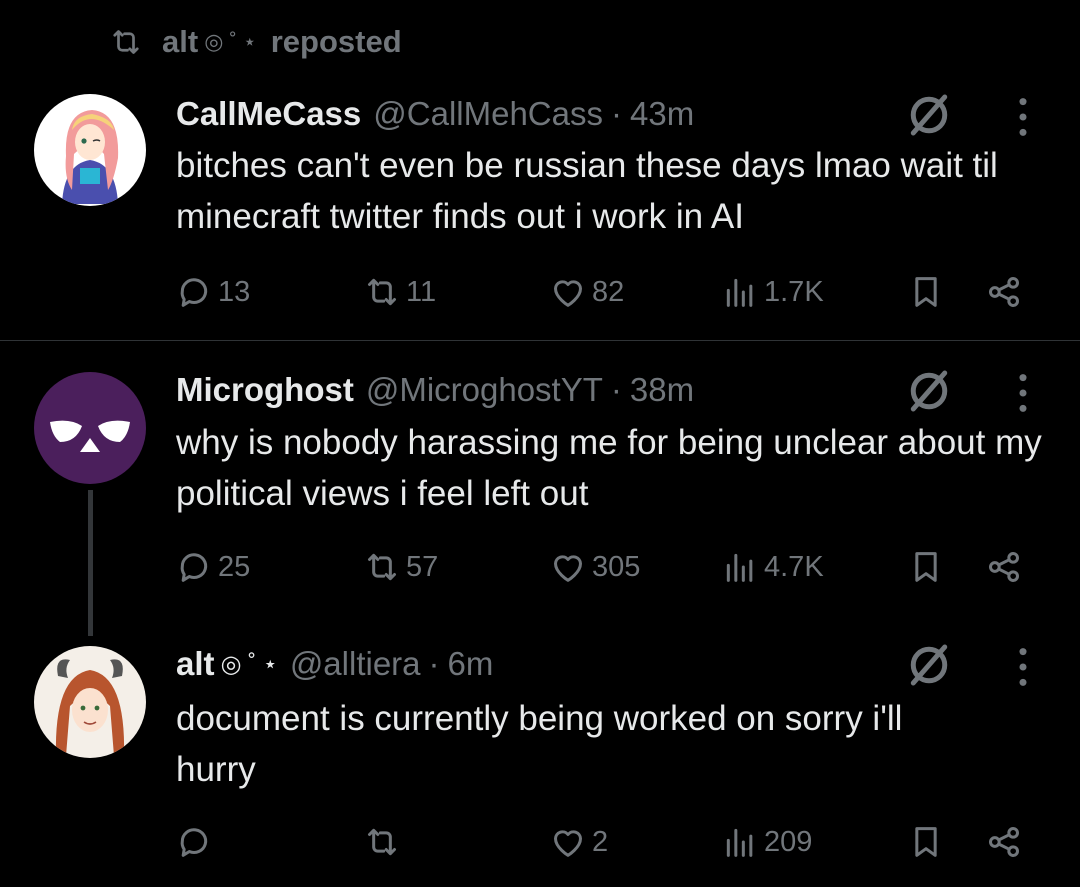 The image size is (1080, 887). I want to click on view-count: 1.7K, so click(794, 291).